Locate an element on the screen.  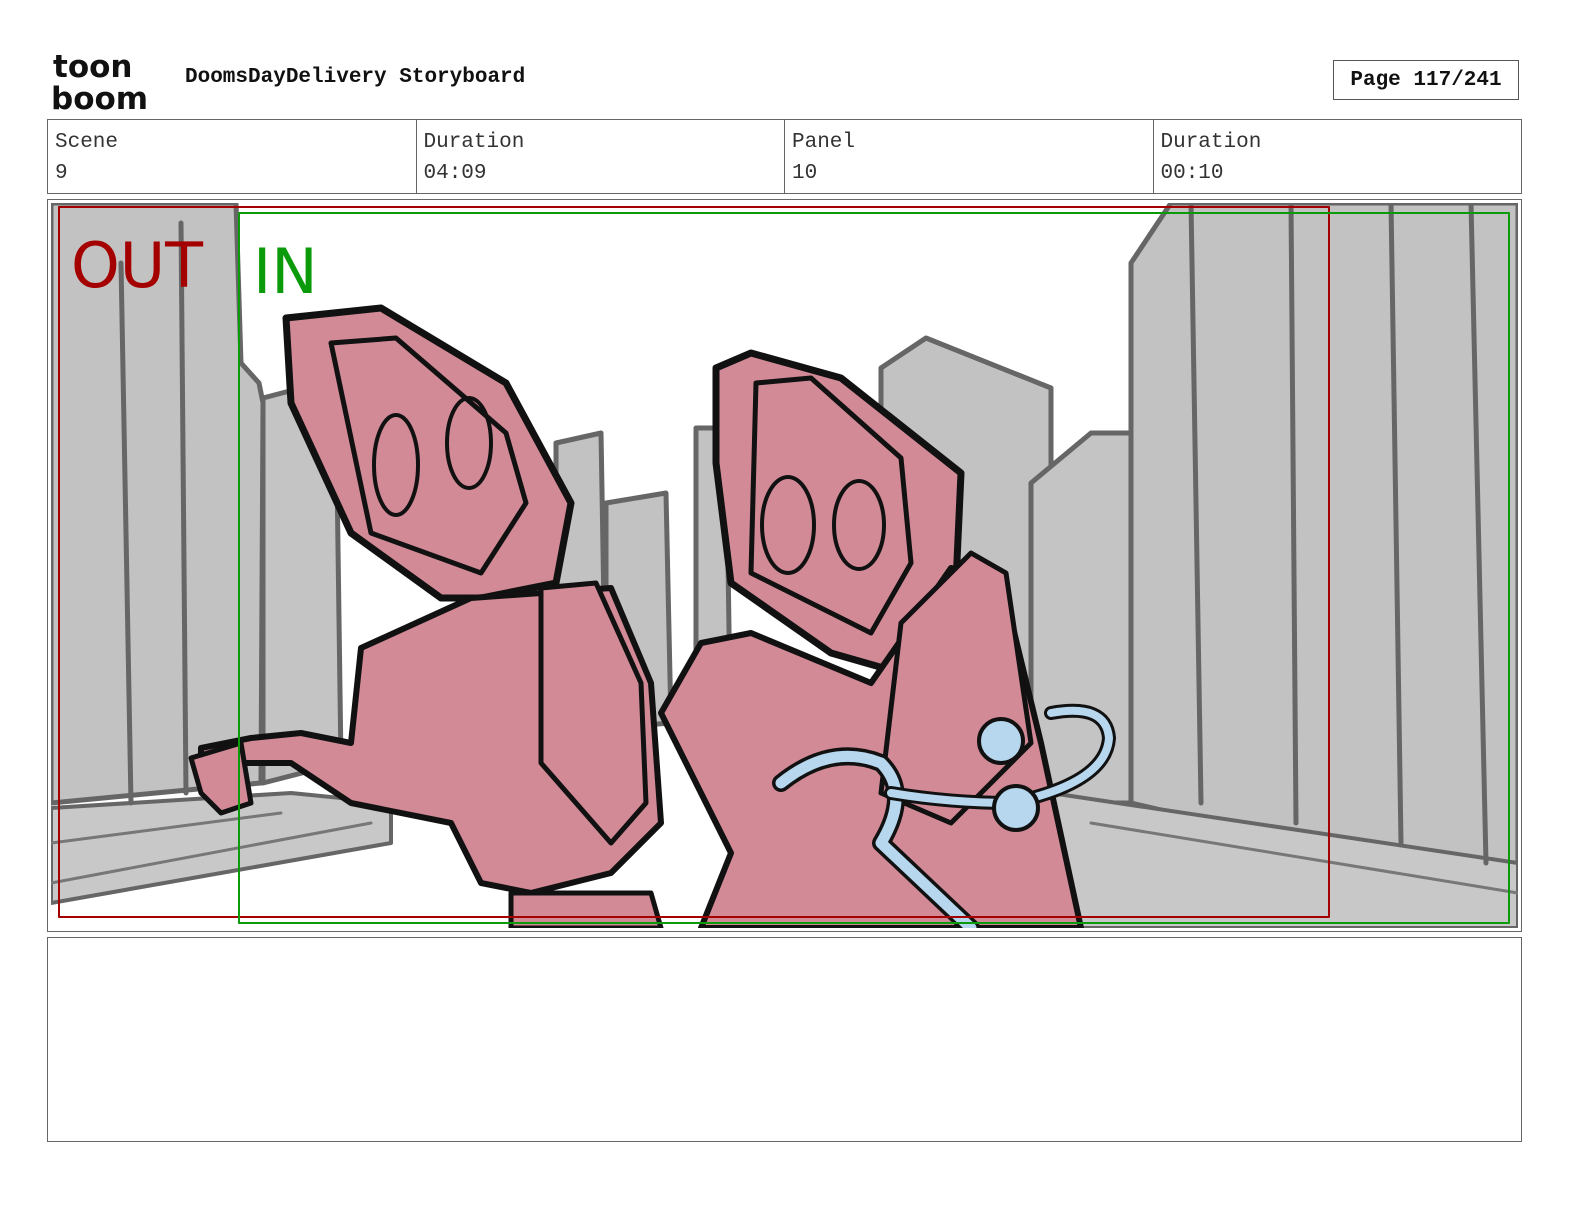
scene-duration-cell: Duration 04:09 is located at coordinates (601, 156).